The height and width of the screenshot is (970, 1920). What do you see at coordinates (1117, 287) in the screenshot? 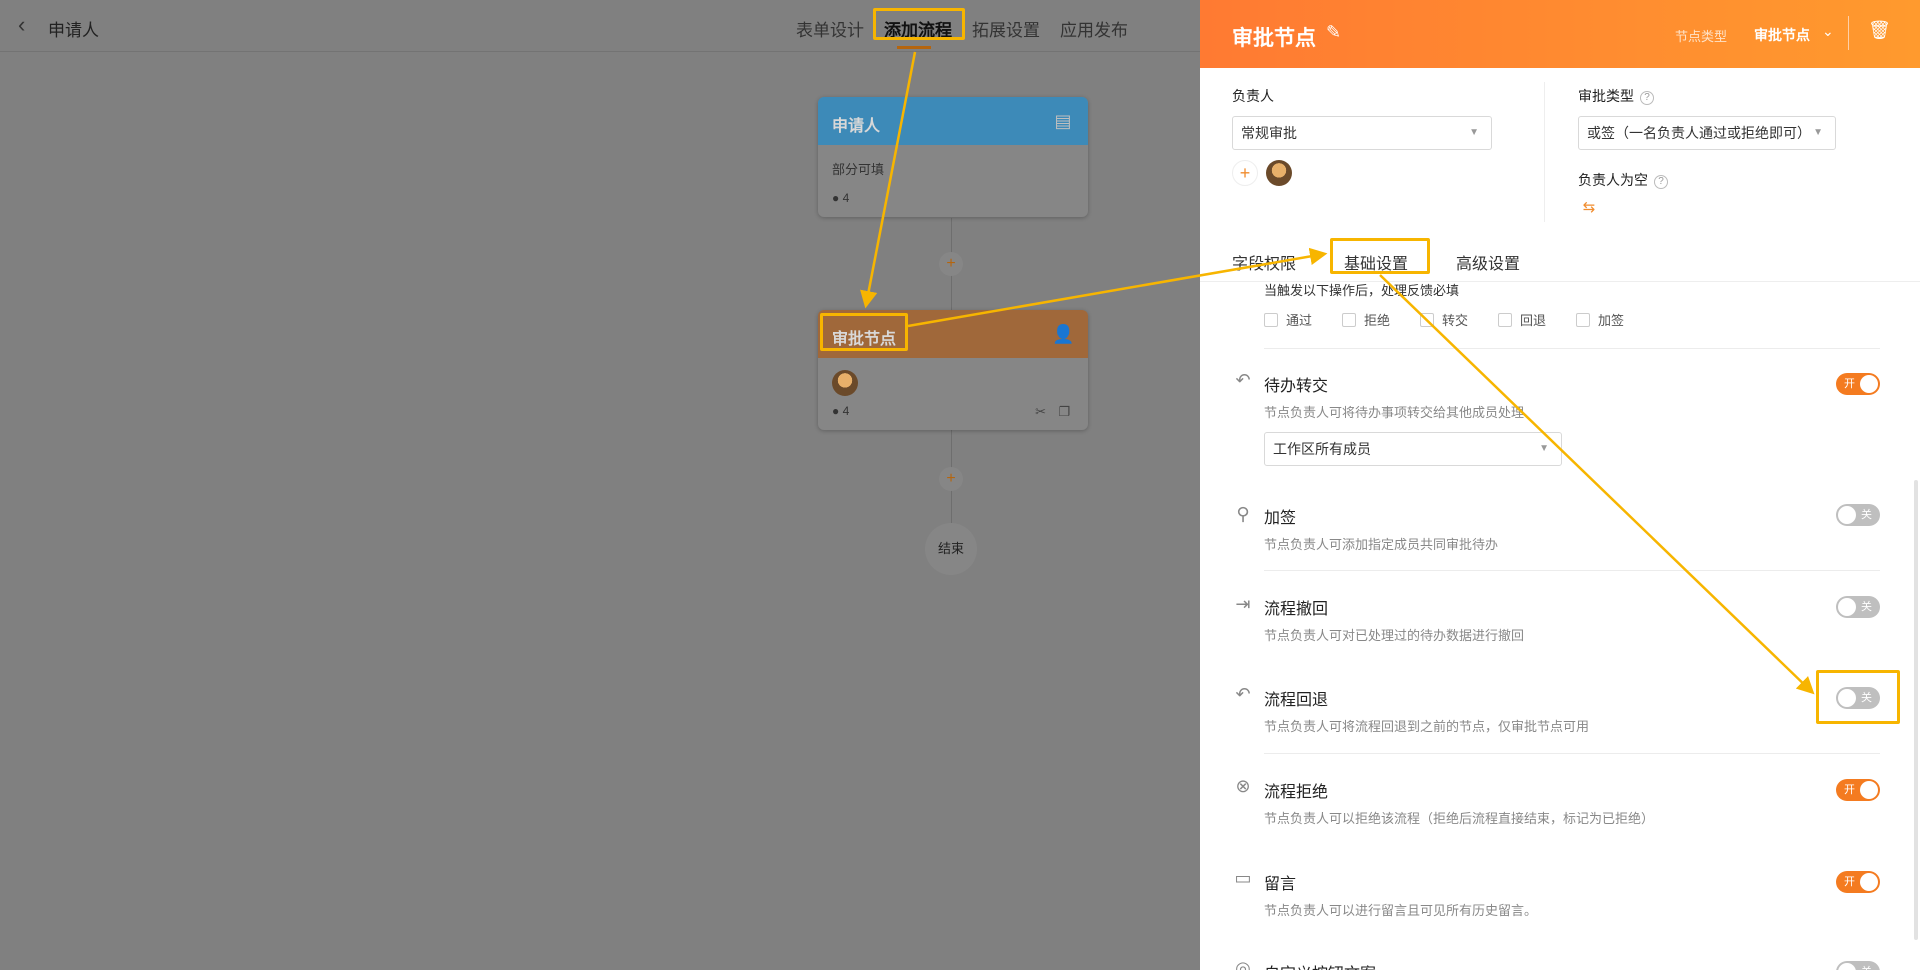
I see `arrow-node-to-tab` at bounding box center [1117, 287].